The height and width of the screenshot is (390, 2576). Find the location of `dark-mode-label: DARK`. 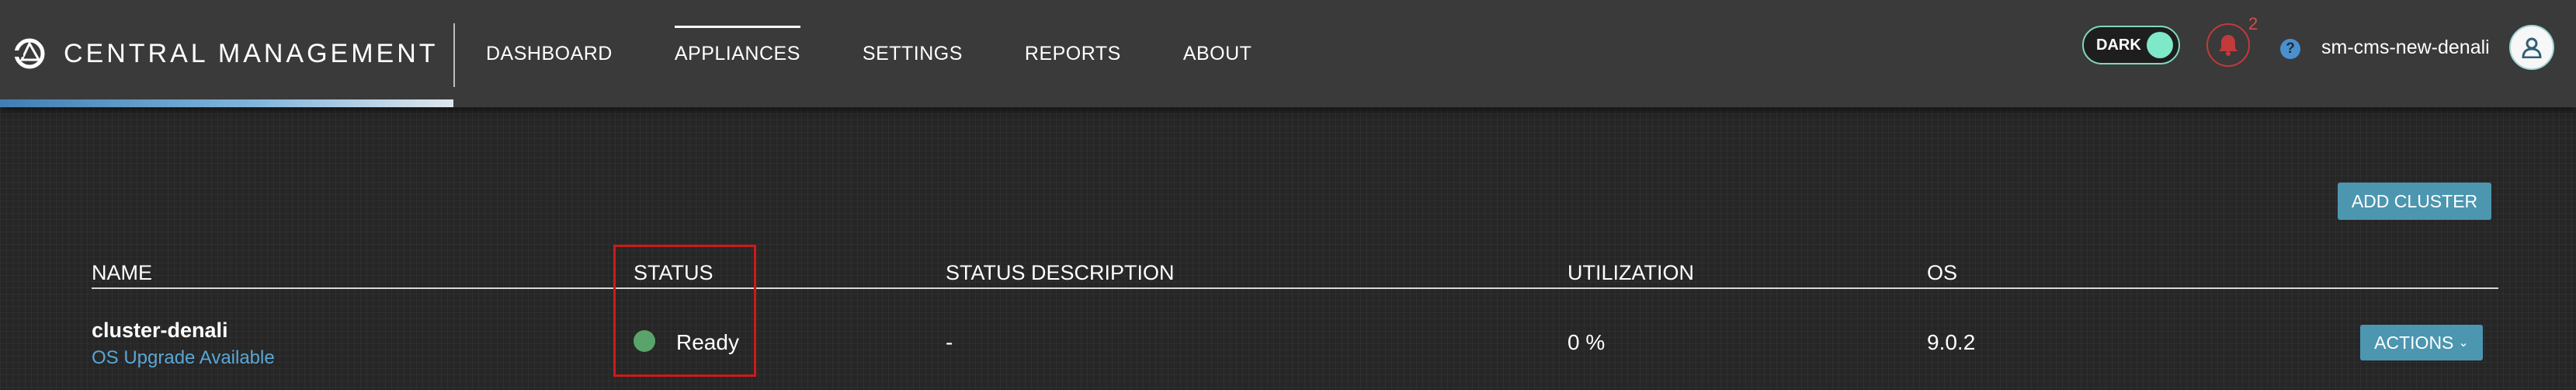

dark-mode-label: DARK is located at coordinates (2118, 45).